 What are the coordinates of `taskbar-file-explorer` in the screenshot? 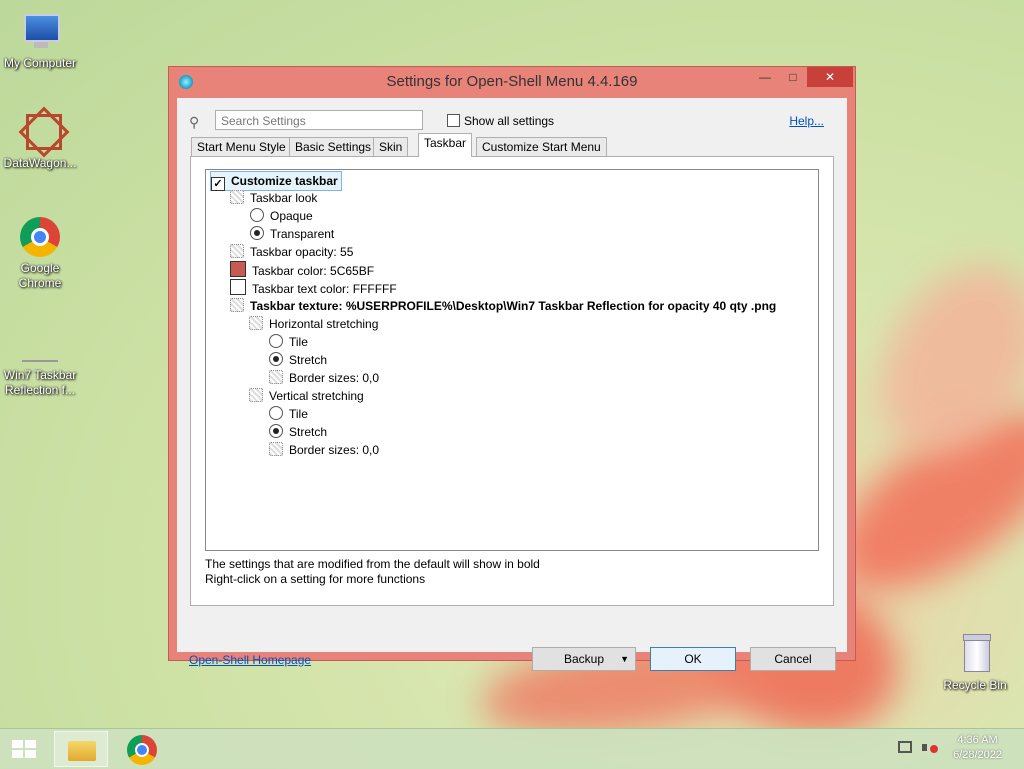 It's located at (81, 749).